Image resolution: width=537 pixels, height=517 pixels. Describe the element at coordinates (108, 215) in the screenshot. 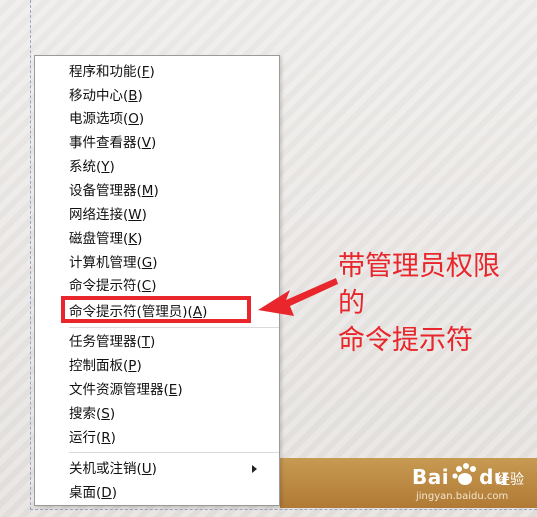

I see `menu-item-network-connections: 网络连接(W)` at that location.